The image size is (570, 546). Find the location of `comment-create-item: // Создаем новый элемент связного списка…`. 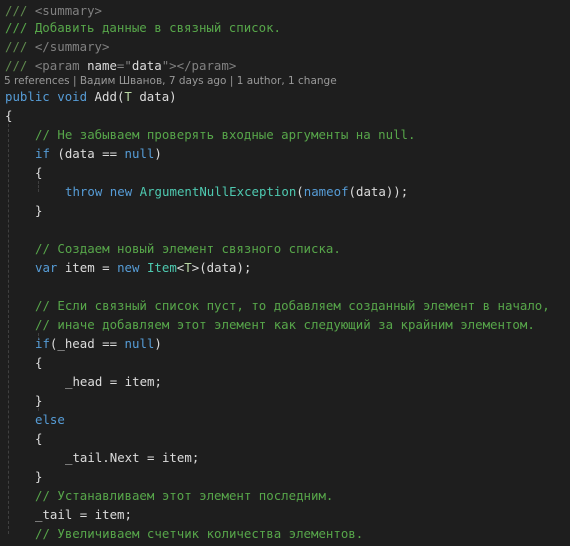

comment-create-item: // Создаем новый элемент связного списка… is located at coordinates (188, 248).